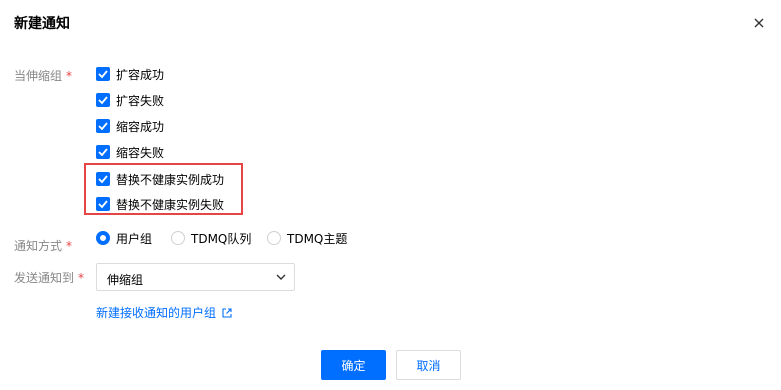 This screenshot has width=781, height=390. Describe the element at coordinates (221, 238) in the screenshot. I see `radio-label: TDMQ队列` at that location.